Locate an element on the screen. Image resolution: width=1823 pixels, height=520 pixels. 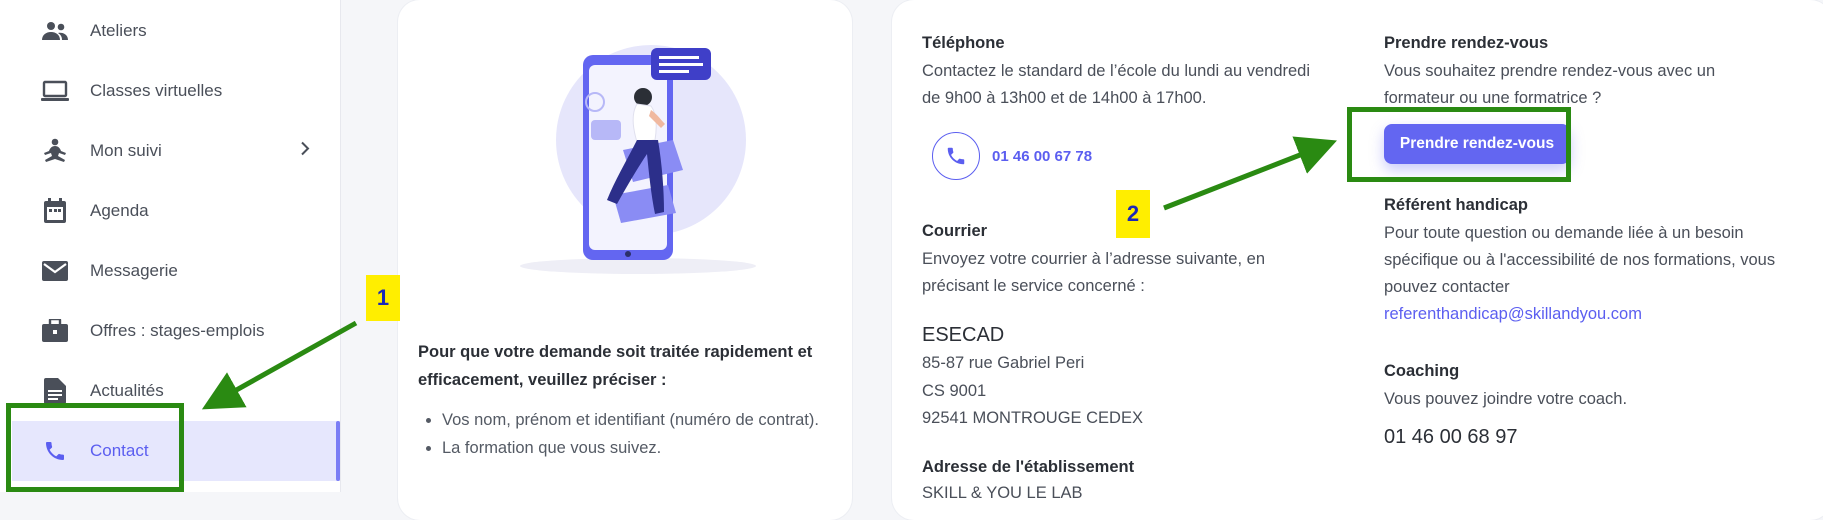
sidebar-item-offres: Offres : stages-emplois is located at coordinates (170, 331).